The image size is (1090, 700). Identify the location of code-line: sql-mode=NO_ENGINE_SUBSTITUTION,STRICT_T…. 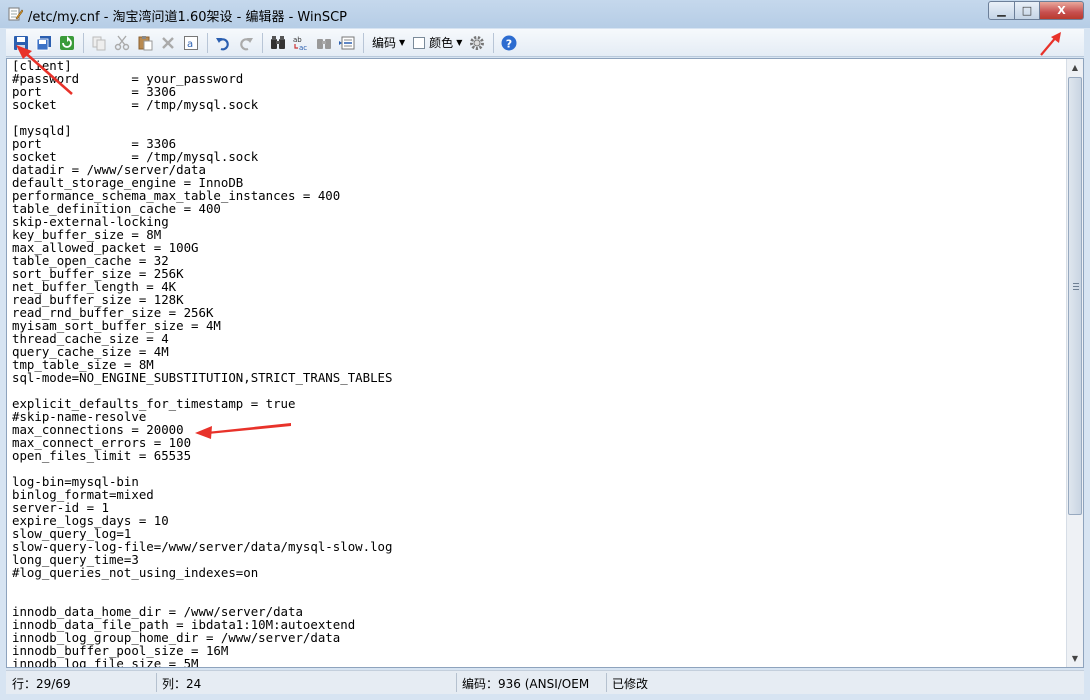
(202, 377).